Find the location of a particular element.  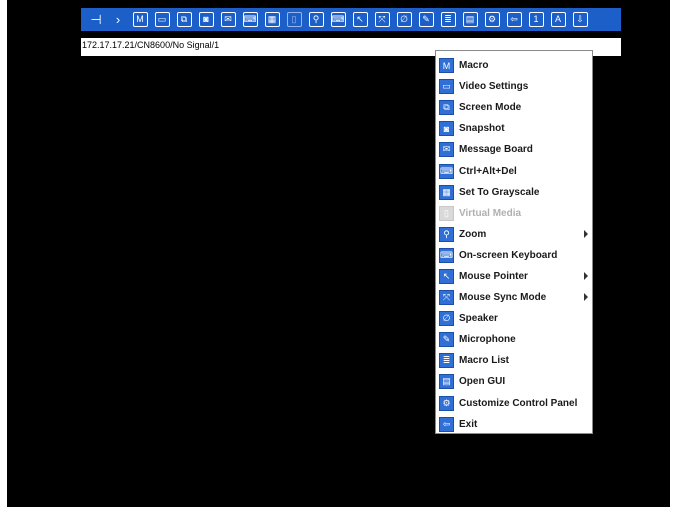

menu-item-label: Open GUI is located at coordinates (482, 382).